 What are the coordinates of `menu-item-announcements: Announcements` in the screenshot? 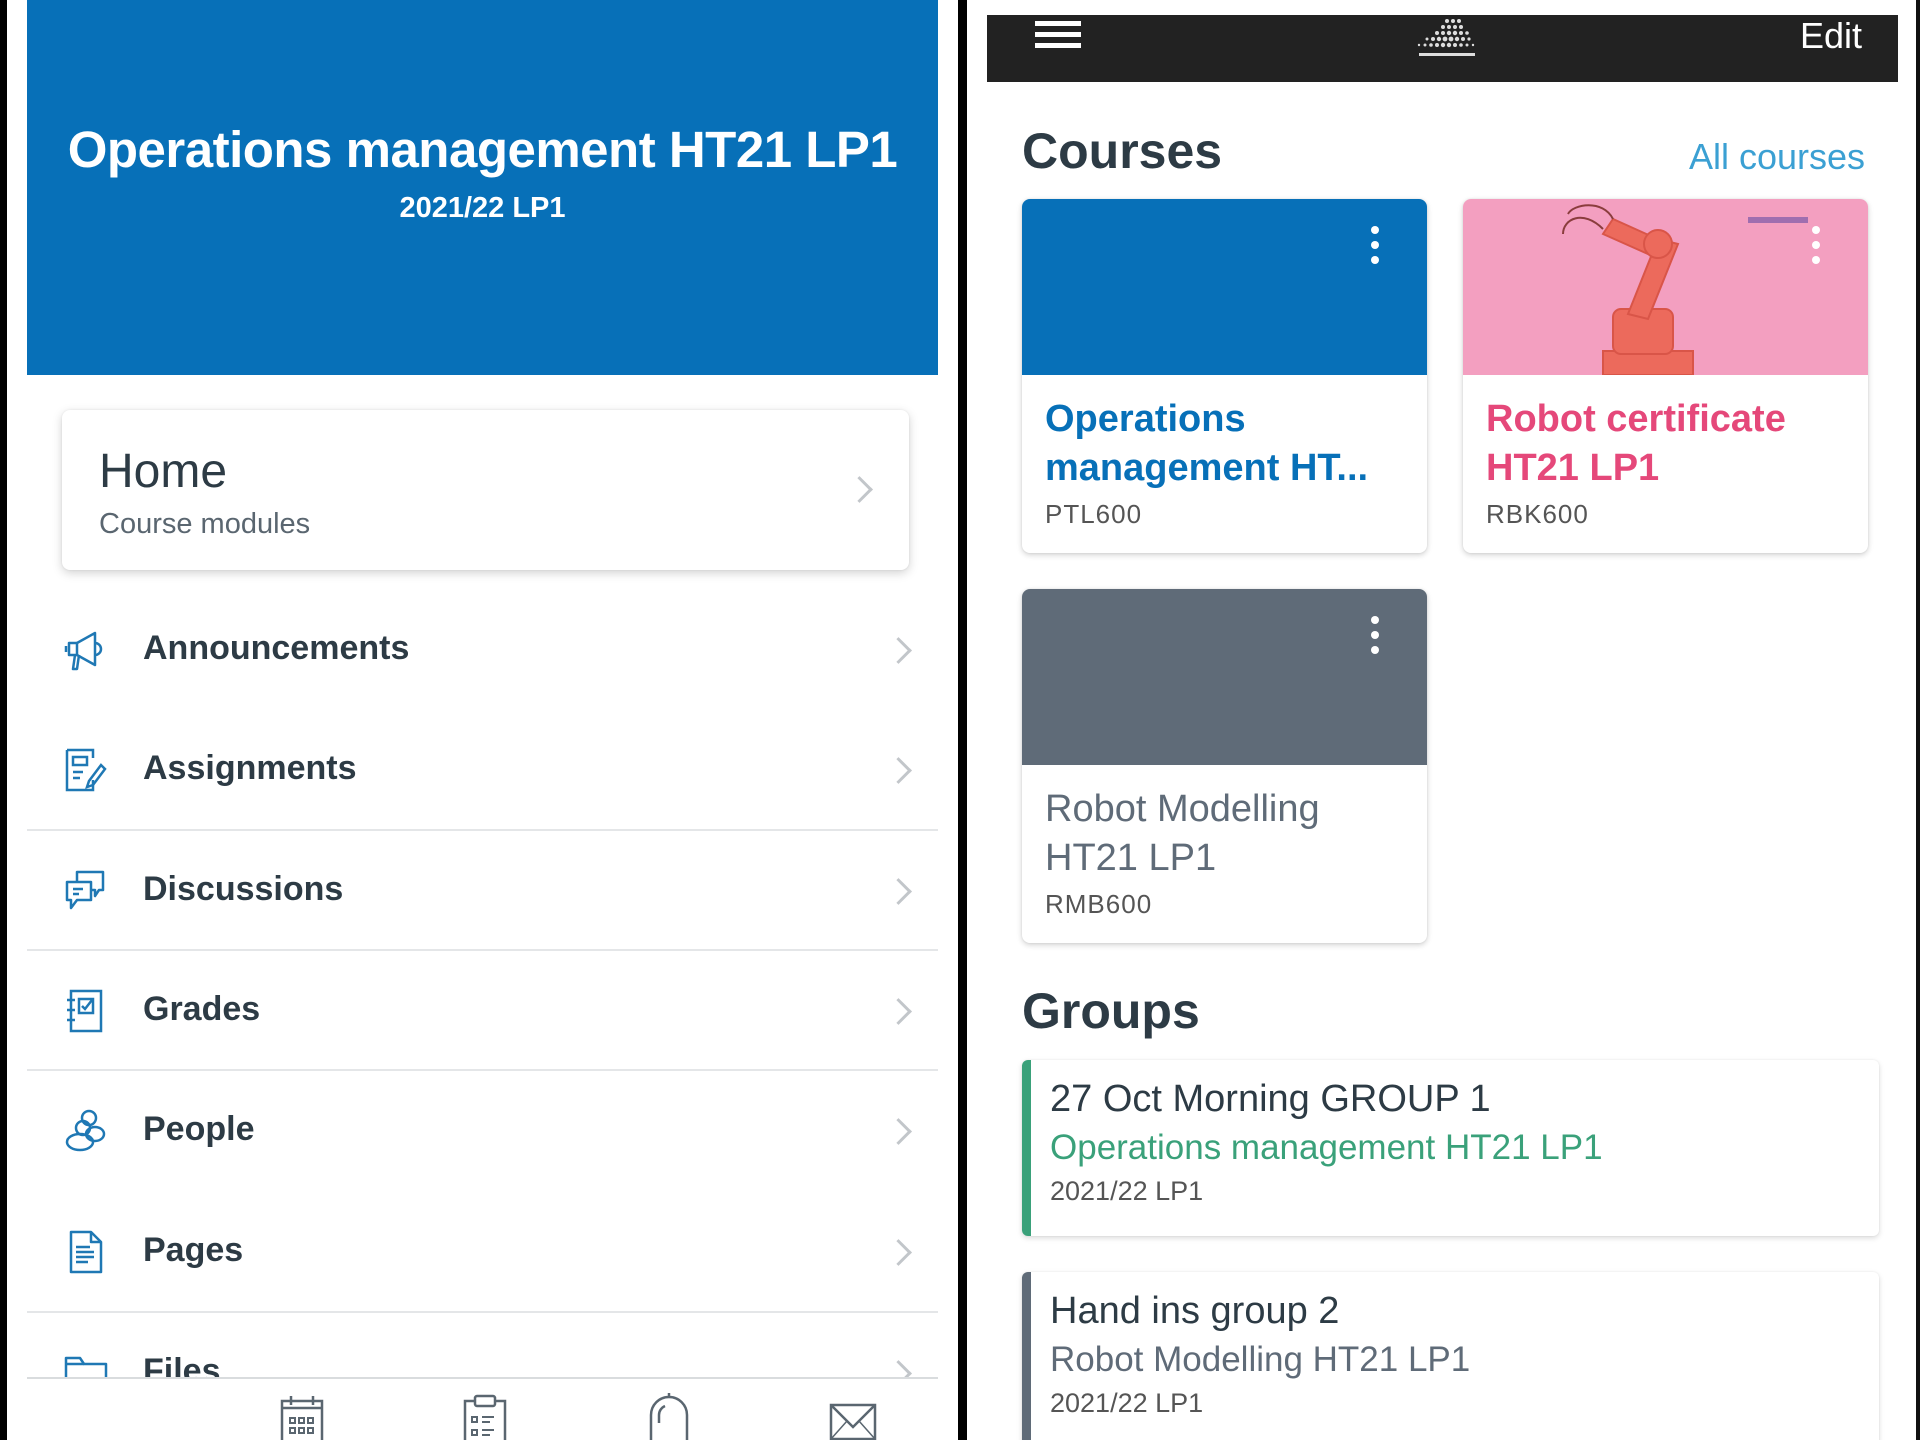 It's located at (482, 649).